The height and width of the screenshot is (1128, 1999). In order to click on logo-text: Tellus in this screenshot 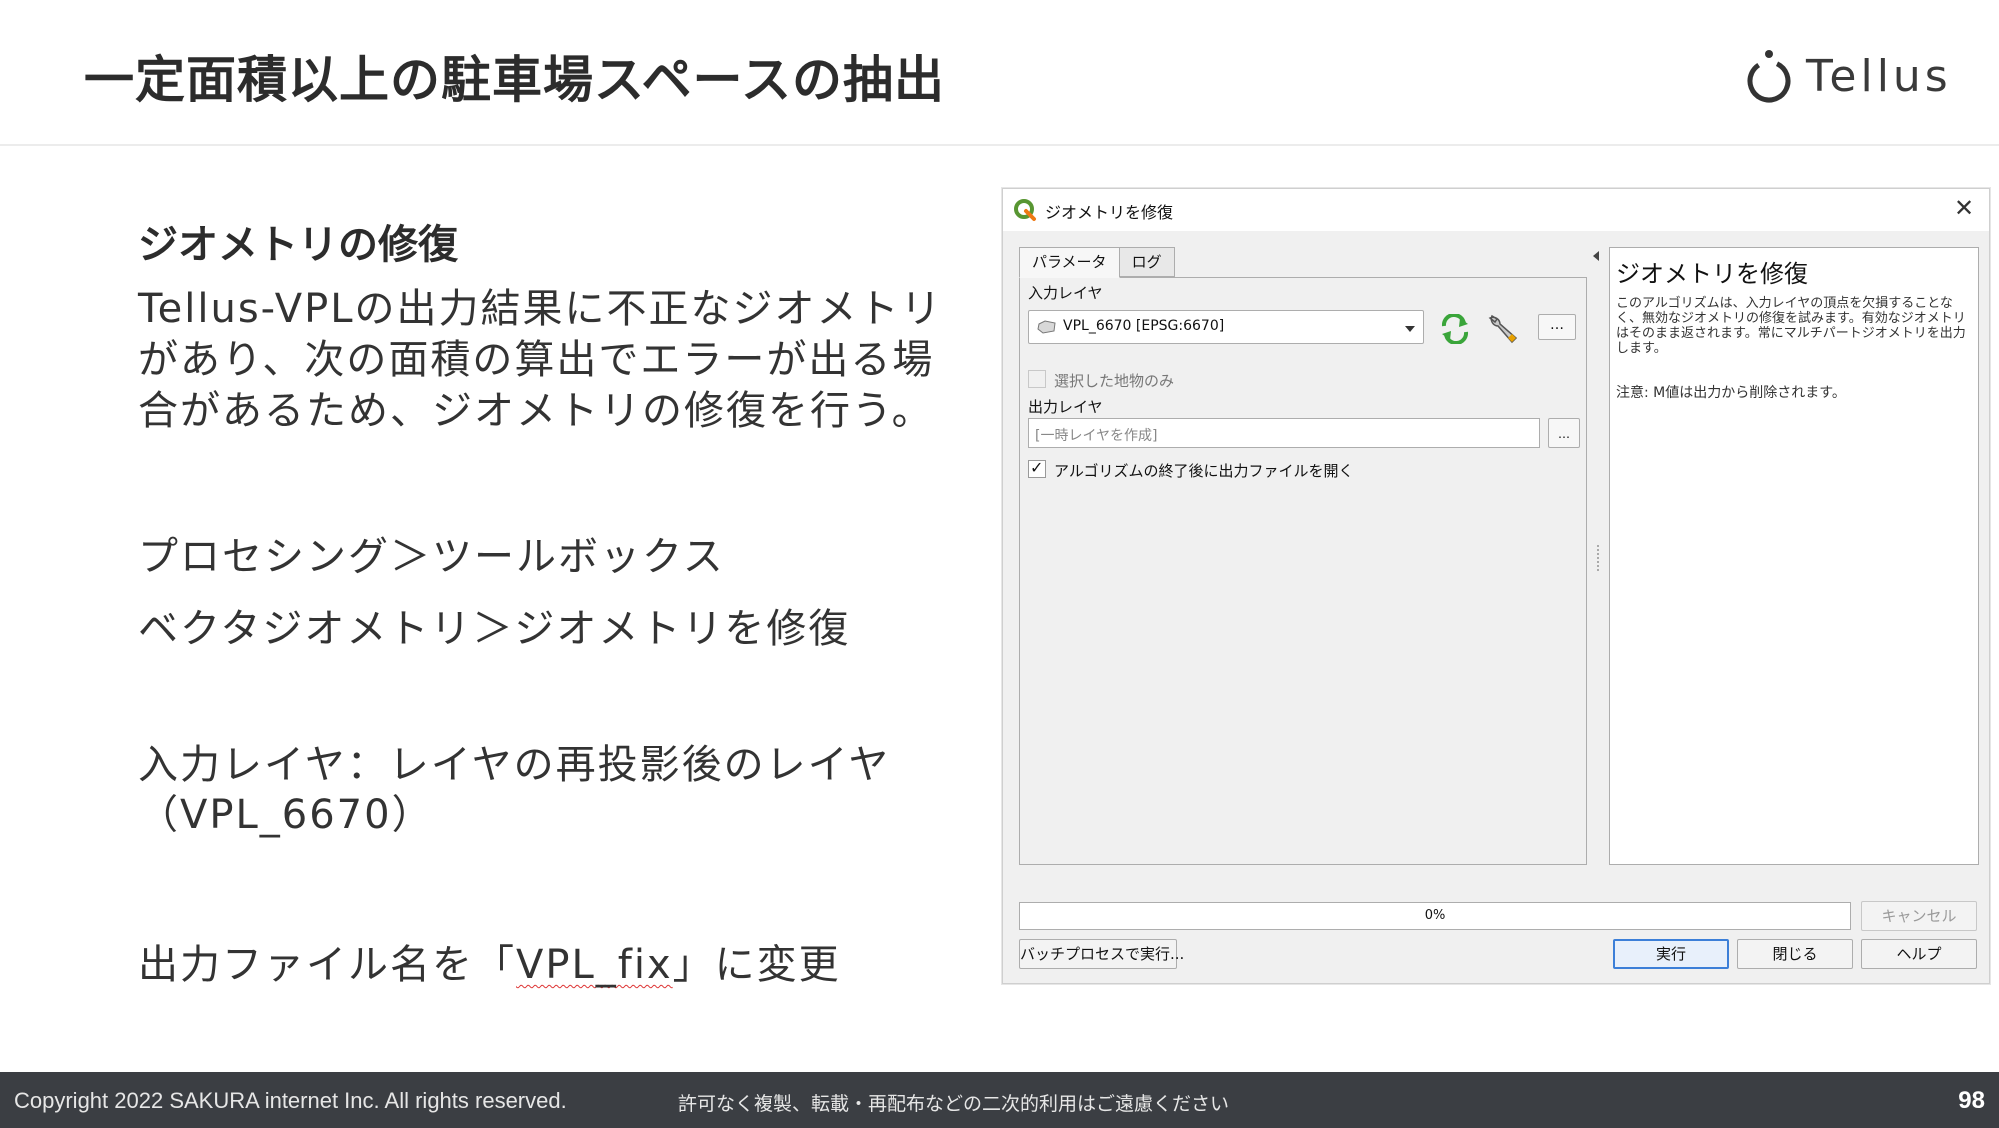, I will do `click(1879, 76)`.